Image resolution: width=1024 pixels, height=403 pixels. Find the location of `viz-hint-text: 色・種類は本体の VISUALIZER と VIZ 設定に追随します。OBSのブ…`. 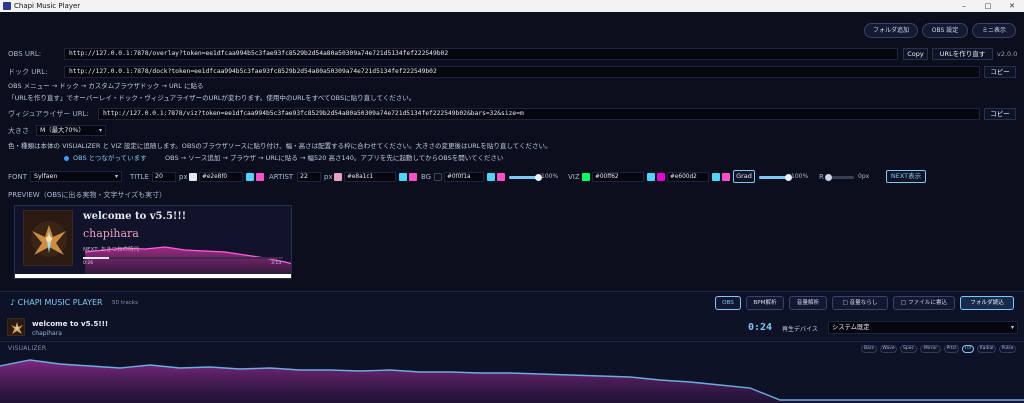

viz-hint-text: 色・種類は本体の VISUALIZER と VIZ 設定に追随します。OBSのブ… is located at coordinates (280, 146).